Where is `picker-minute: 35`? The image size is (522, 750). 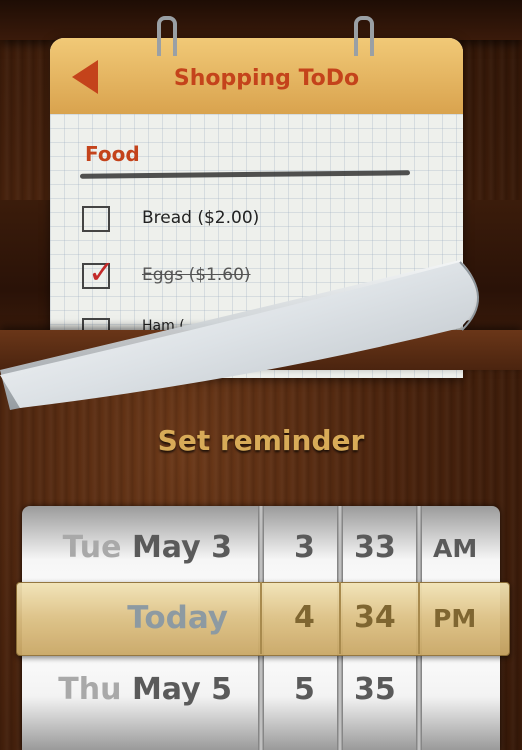 picker-minute: 35 is located at coordinates (375, 689).